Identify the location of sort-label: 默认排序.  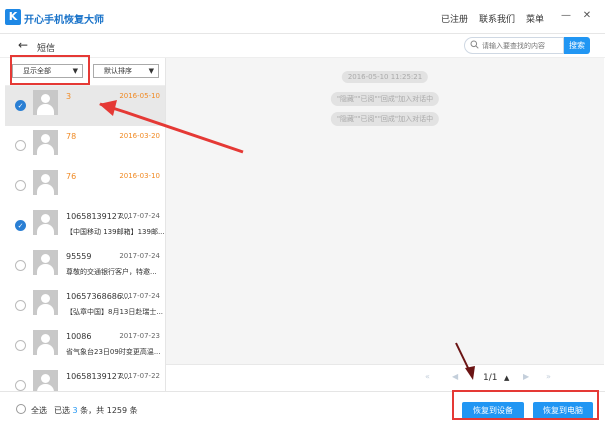
(118, 71).